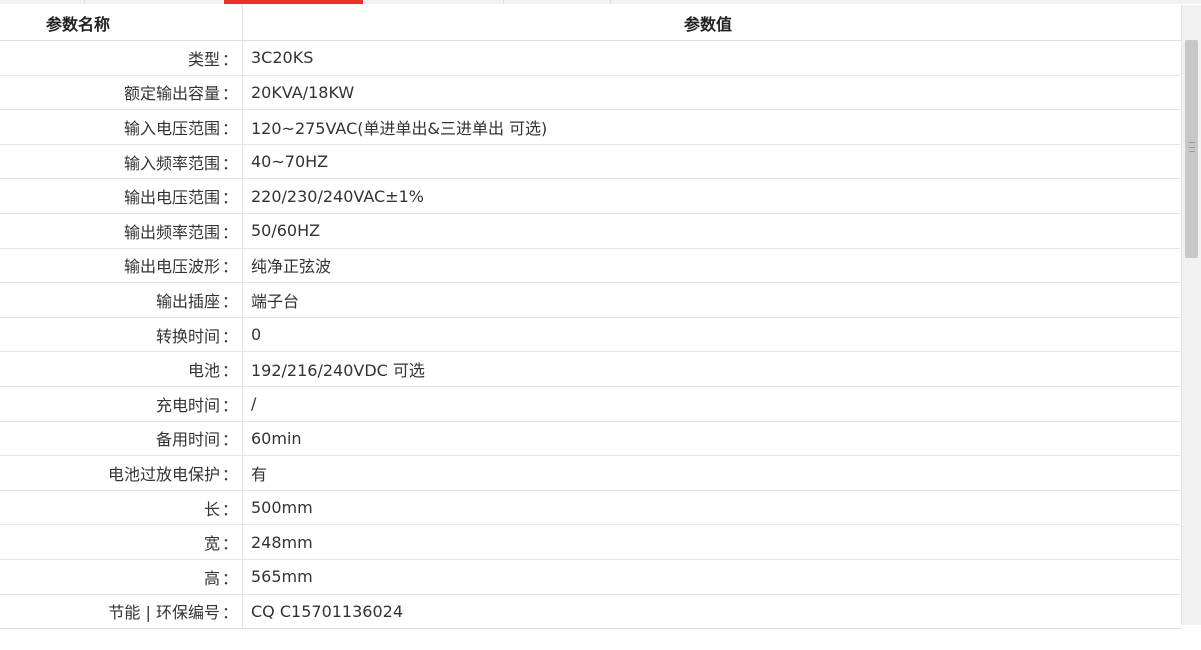  What do you see at coordinates (121, 230) in the screenshot?
I see `param-name-cell: 输出频率范围：` at bounding box center [121, 230].